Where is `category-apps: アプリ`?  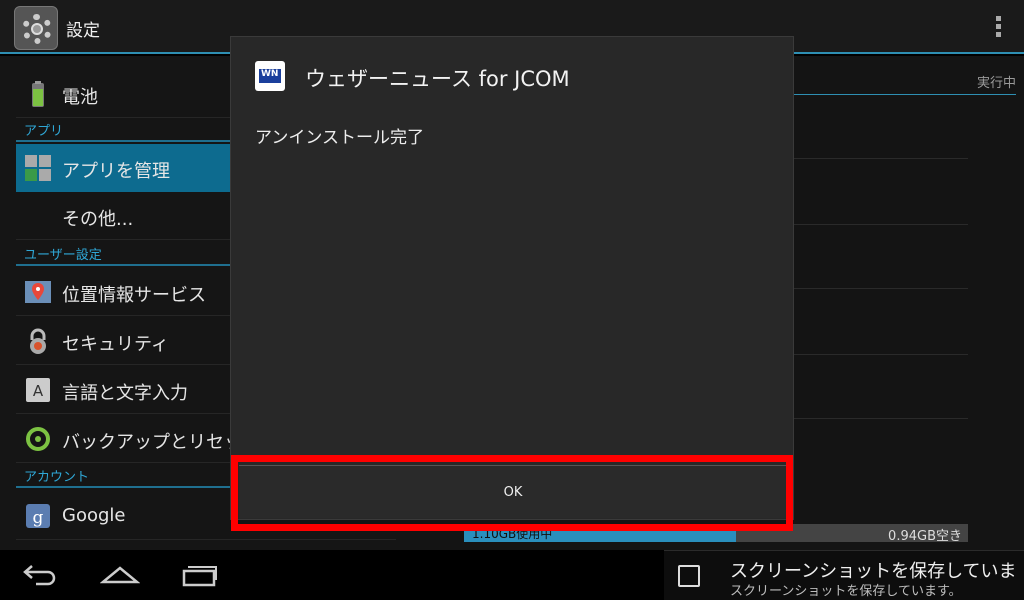
category-apps: アプリ is located at coordinates (44, 131).